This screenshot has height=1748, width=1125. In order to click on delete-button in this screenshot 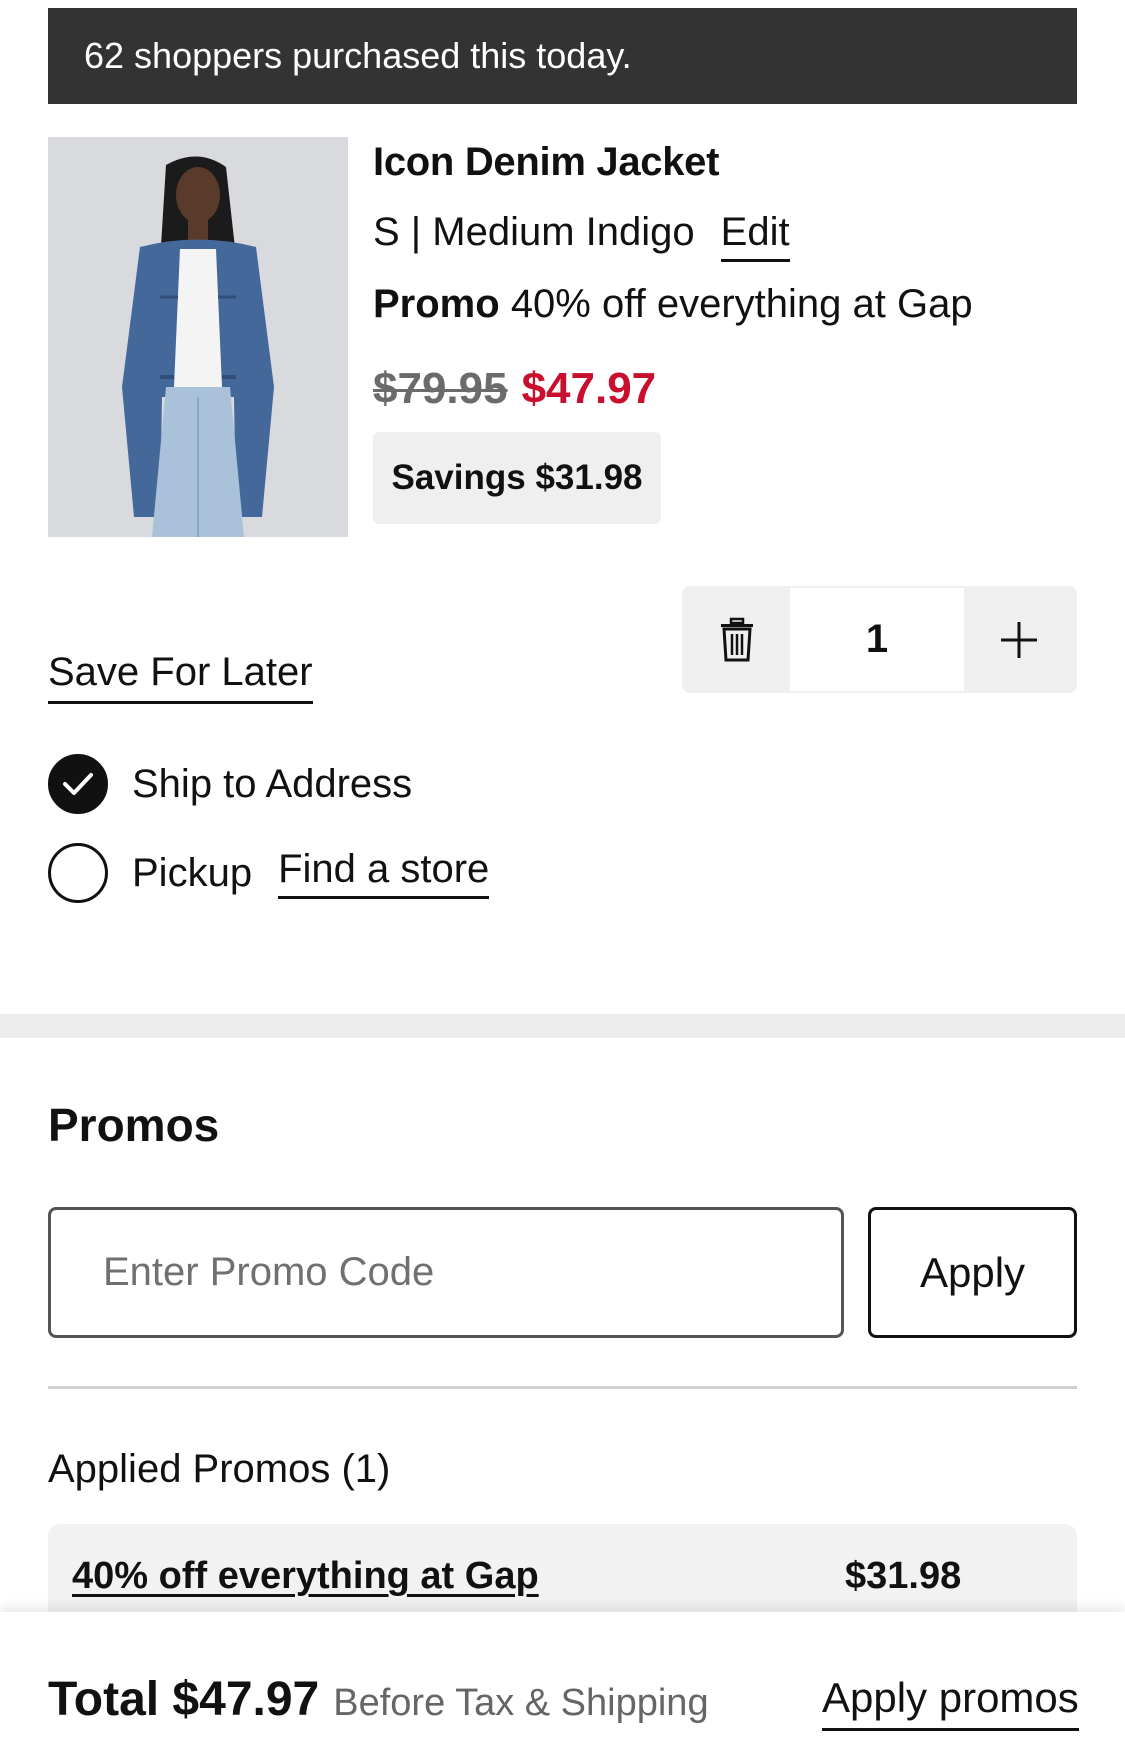, I will do `click(737, 639)`.